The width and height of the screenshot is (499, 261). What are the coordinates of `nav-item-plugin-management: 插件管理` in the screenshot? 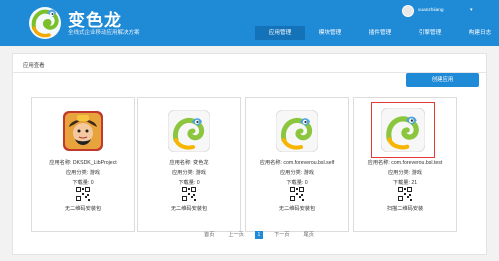 It's located at (380, 33).